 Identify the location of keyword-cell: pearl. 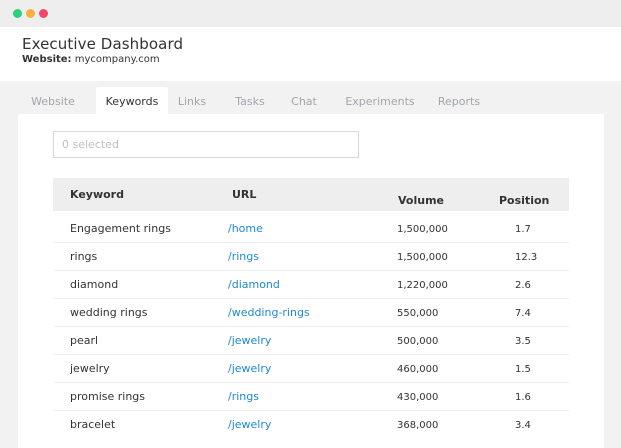
(84, 340).